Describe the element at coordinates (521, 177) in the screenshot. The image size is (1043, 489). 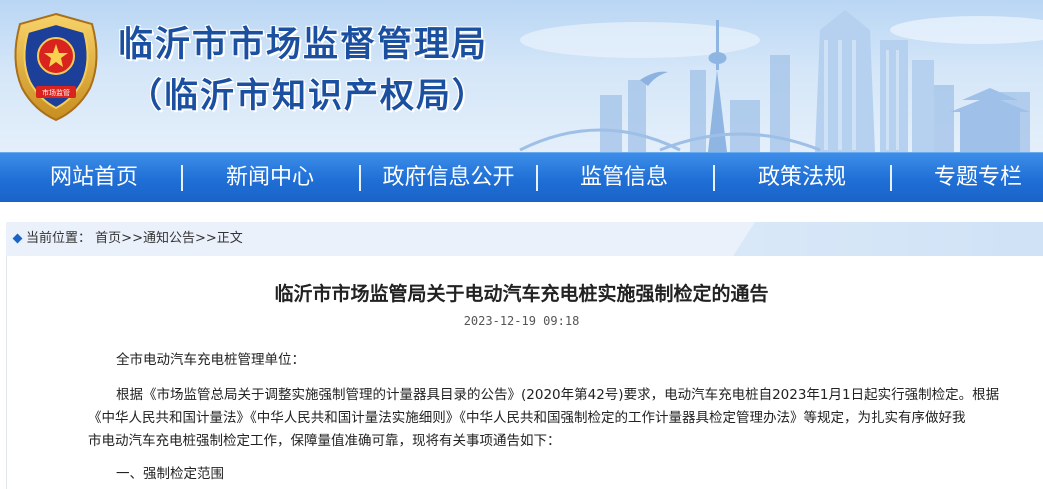
I see `main-nav: 网站首页 新闻中心 政府信息公开 监管信息 政策法规 专题专栏` at that location.